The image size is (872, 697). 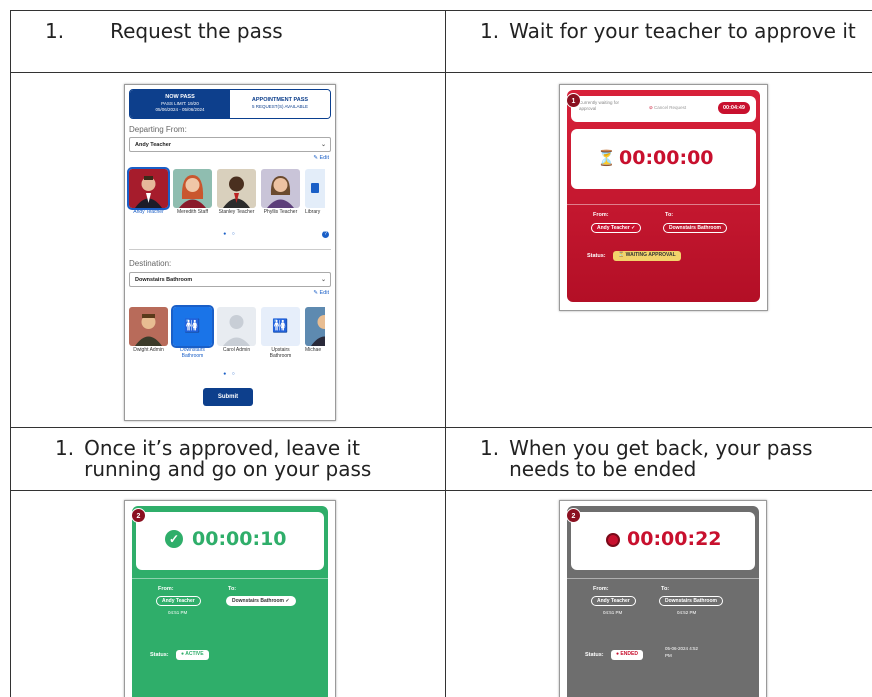 What do you see at coordinates (230, 279) in the screenshot?
I see `destination-select: Downstairs Bathroom ⌄` at bounding box center [230, 279].